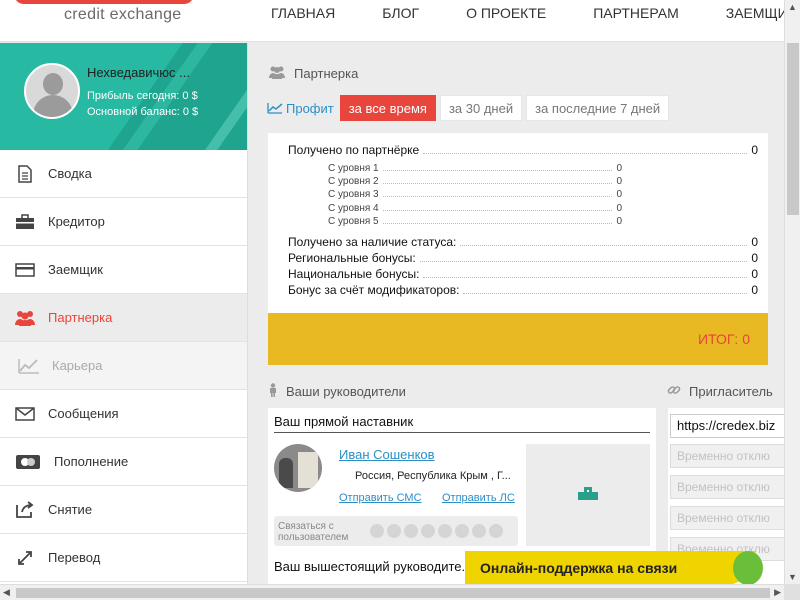  I want to click on main-balance: Основной баланс: 0 $, so click(143, 112).